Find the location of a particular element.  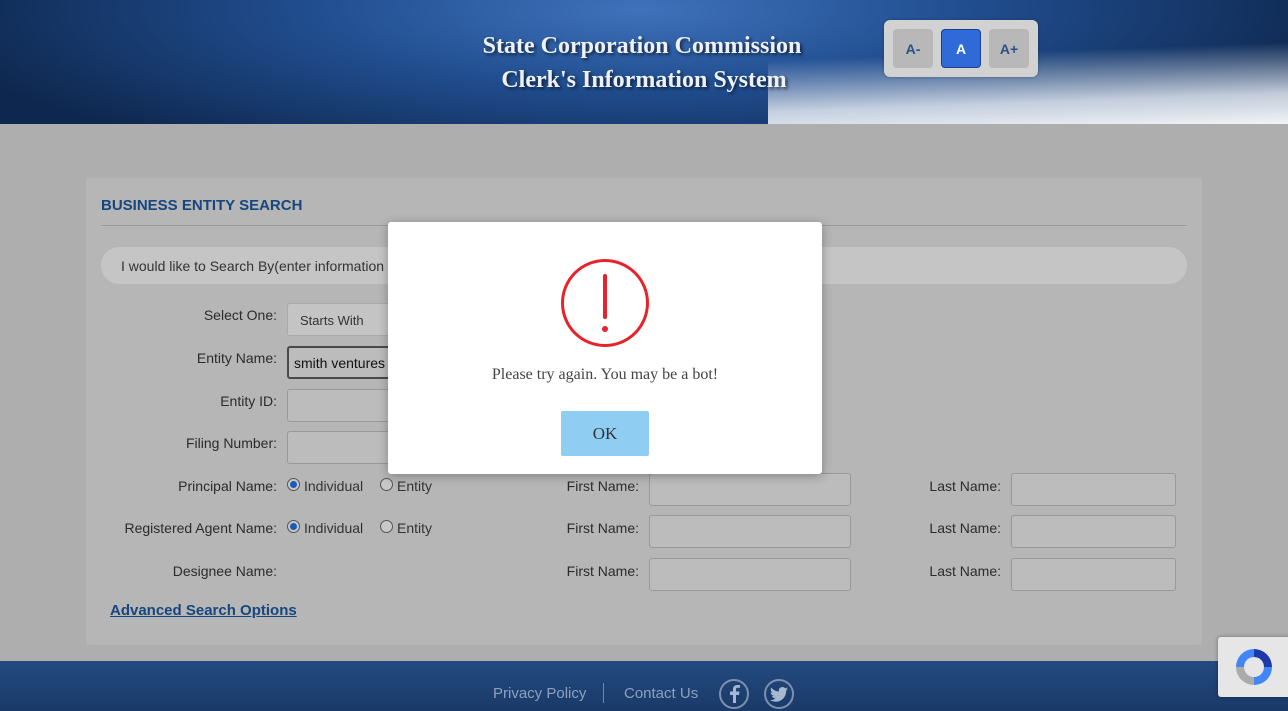

agent-first-name-label: First Name: is located at coordinates (602, 528).